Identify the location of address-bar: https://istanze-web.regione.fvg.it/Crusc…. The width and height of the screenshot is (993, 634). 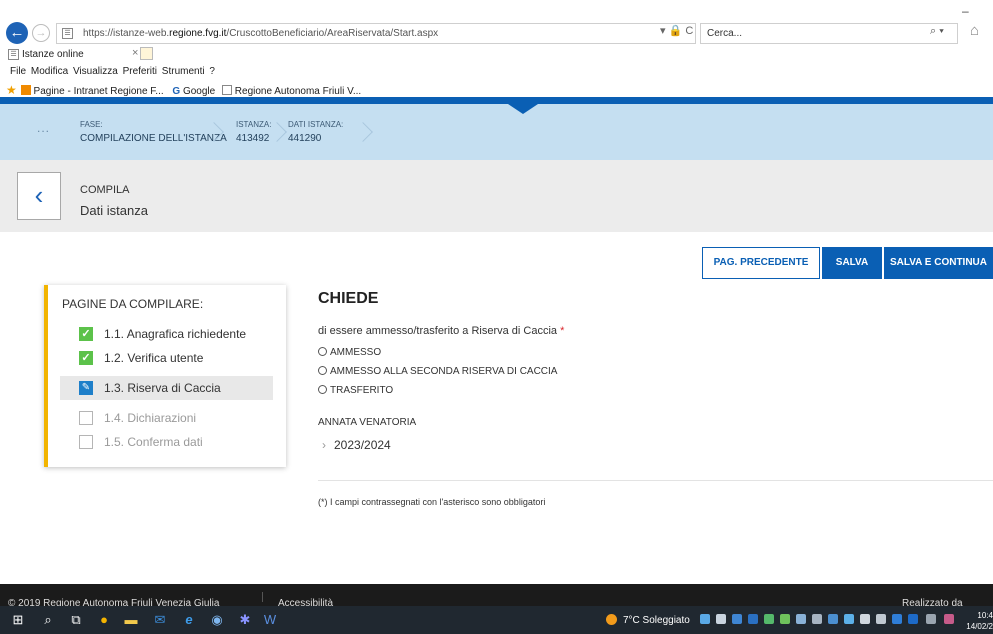
(376, 33).